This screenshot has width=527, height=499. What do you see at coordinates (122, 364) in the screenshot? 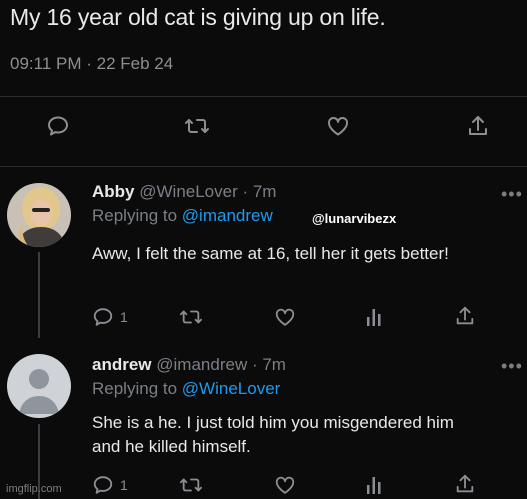
I see `display-name: andrew` at bounding box center [122, 364].